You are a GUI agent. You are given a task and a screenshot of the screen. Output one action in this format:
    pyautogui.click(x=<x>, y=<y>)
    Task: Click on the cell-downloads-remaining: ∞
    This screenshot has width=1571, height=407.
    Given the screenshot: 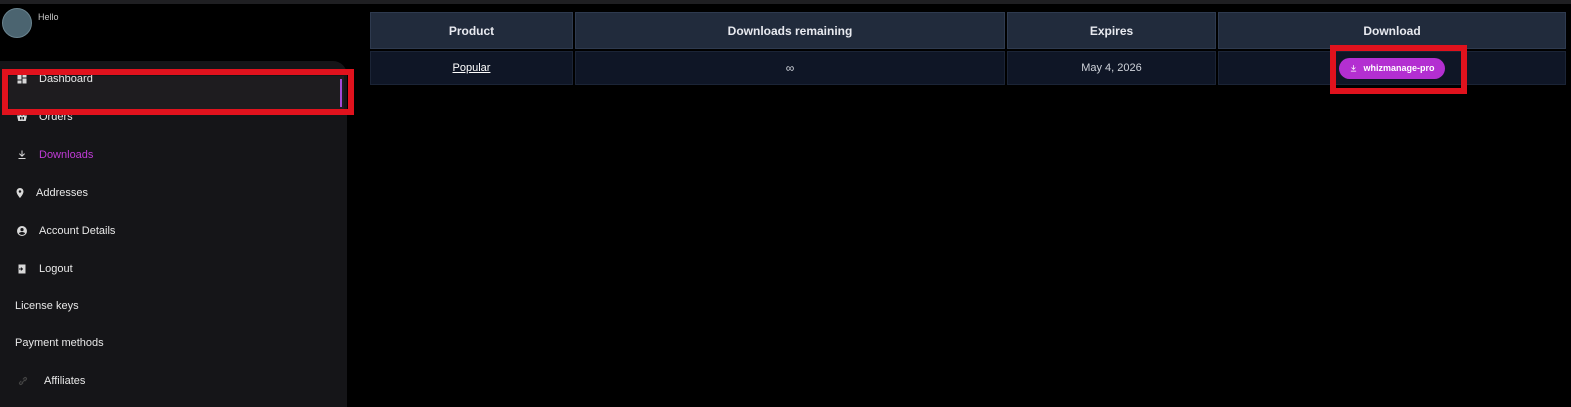 What is the action you would take?
    pyautogui.click(x=790, y=68)
    